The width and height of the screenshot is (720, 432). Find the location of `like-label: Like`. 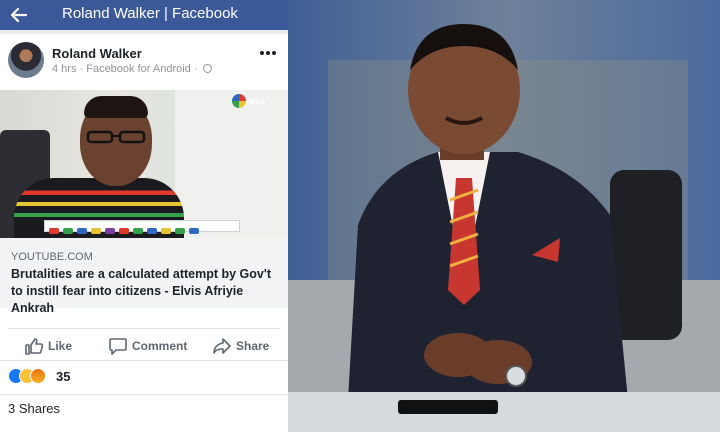

like-label: Like is located at coordinates (60, 346).